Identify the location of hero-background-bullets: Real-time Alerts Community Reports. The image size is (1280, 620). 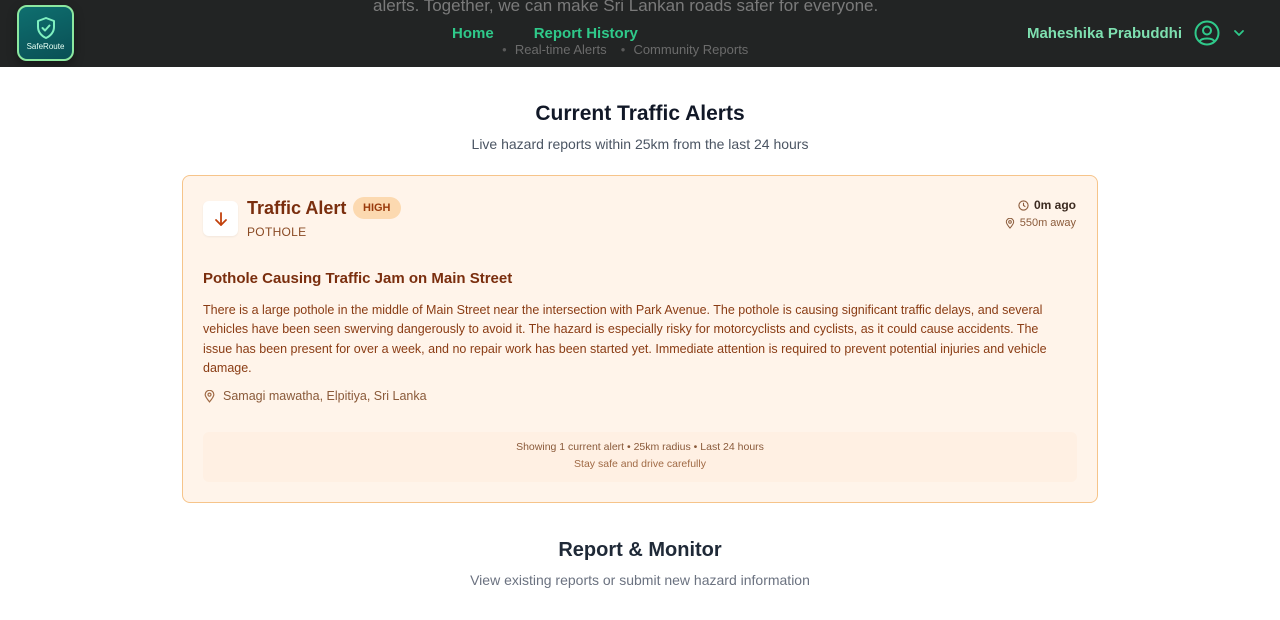
(625, 49).